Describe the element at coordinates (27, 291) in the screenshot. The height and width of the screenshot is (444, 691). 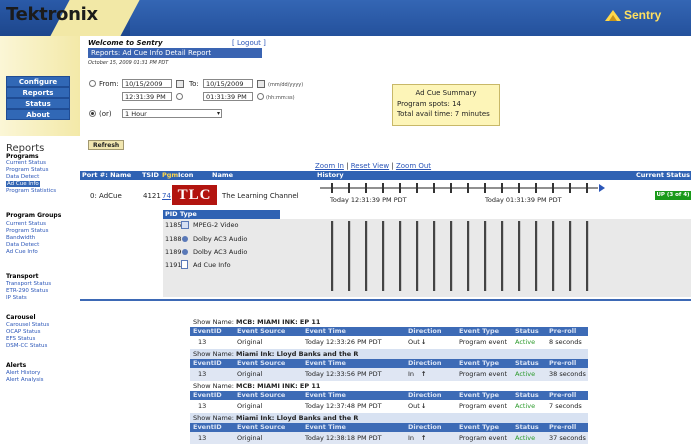
I see `sidebar-link: ETR-290 Status` at that location.